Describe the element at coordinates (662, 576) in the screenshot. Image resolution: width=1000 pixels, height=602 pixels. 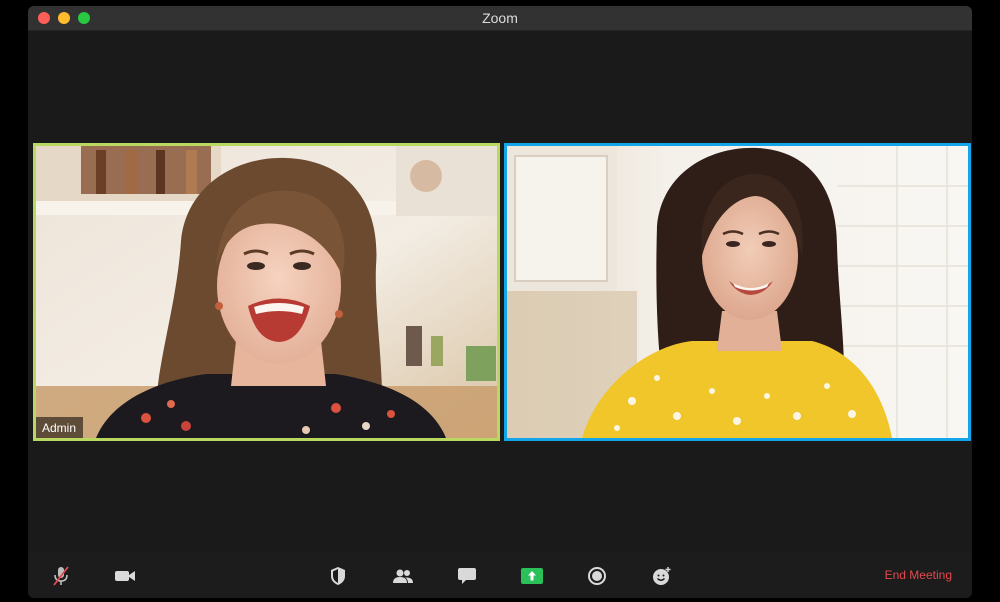
I see `reactions-icon` at that location.